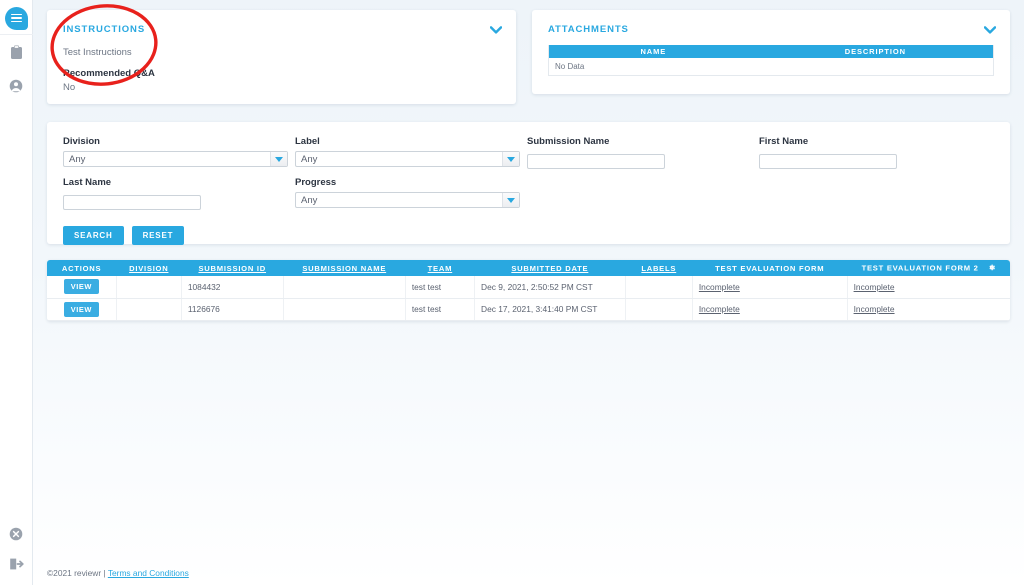 The image size is (1024, 585). Describe the element at coordinates (876, 193) in the screenshot. I see `filter-grid-empty-b` at that location.